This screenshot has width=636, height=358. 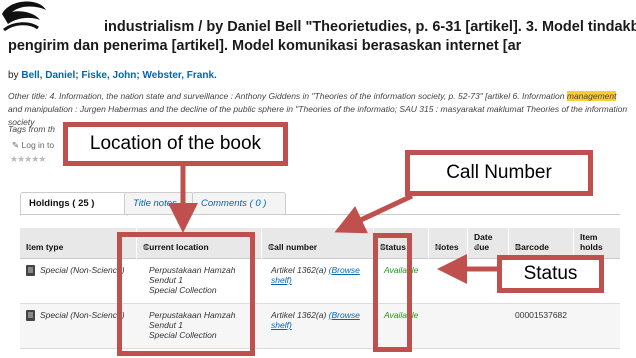 What do you see at coordinates (175, 144) in the screenshot?
I see `callout-location-of-book: Location of the book` at bounding box center [175, 144].